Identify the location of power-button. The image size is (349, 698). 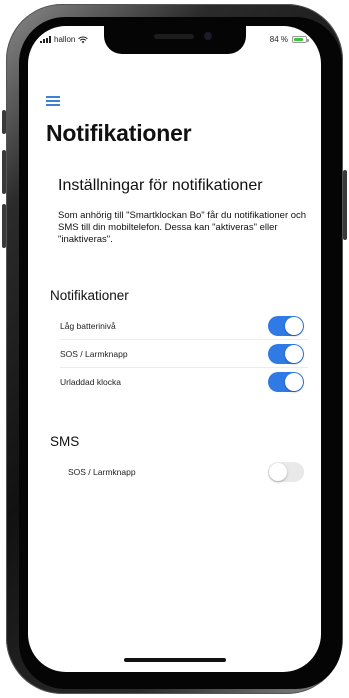
(345, 205).